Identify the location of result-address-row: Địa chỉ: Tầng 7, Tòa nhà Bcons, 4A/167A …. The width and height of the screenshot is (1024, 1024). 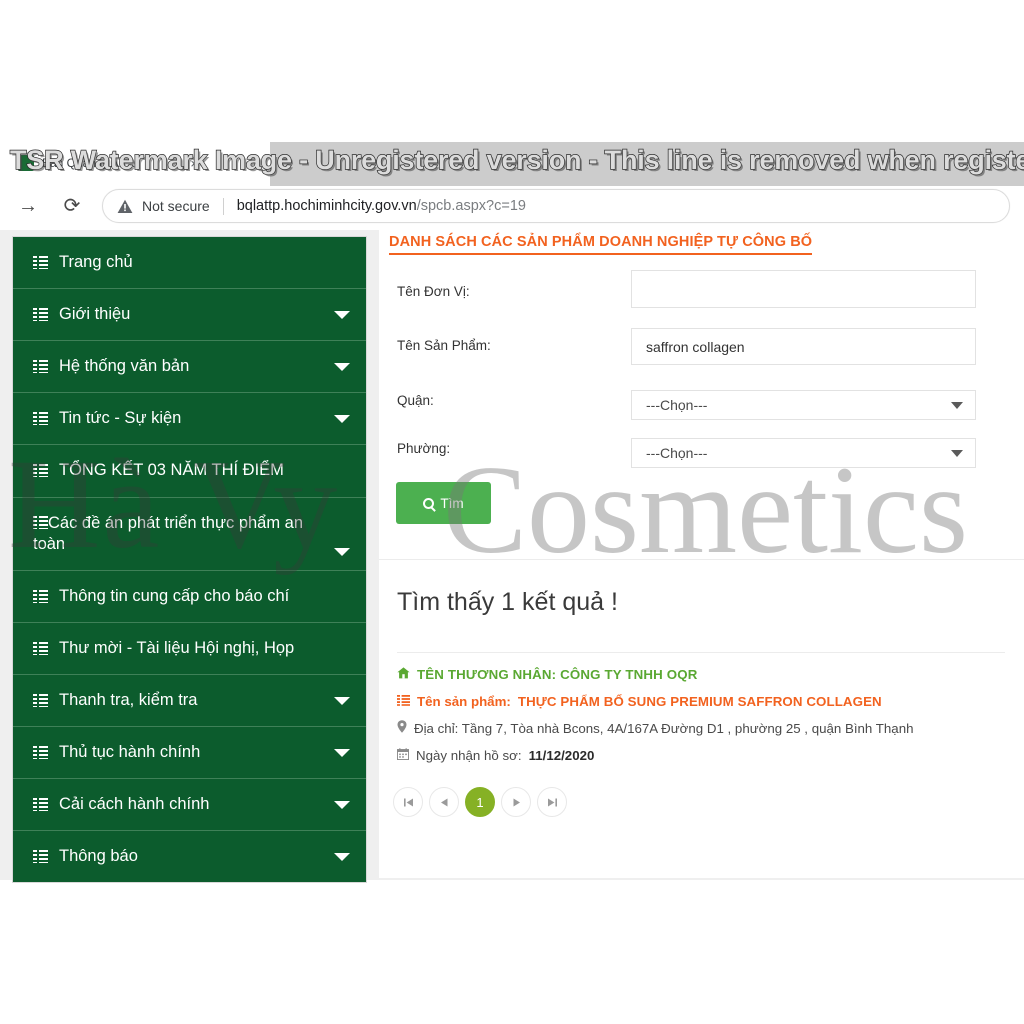
(701, 729).